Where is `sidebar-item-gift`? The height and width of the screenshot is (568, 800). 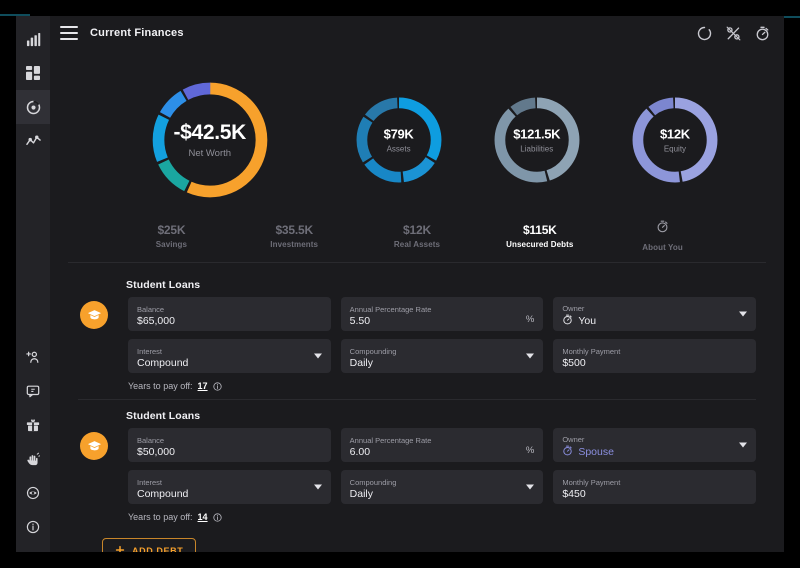
sidebar-item-gift is located at coordinates (33, 425).